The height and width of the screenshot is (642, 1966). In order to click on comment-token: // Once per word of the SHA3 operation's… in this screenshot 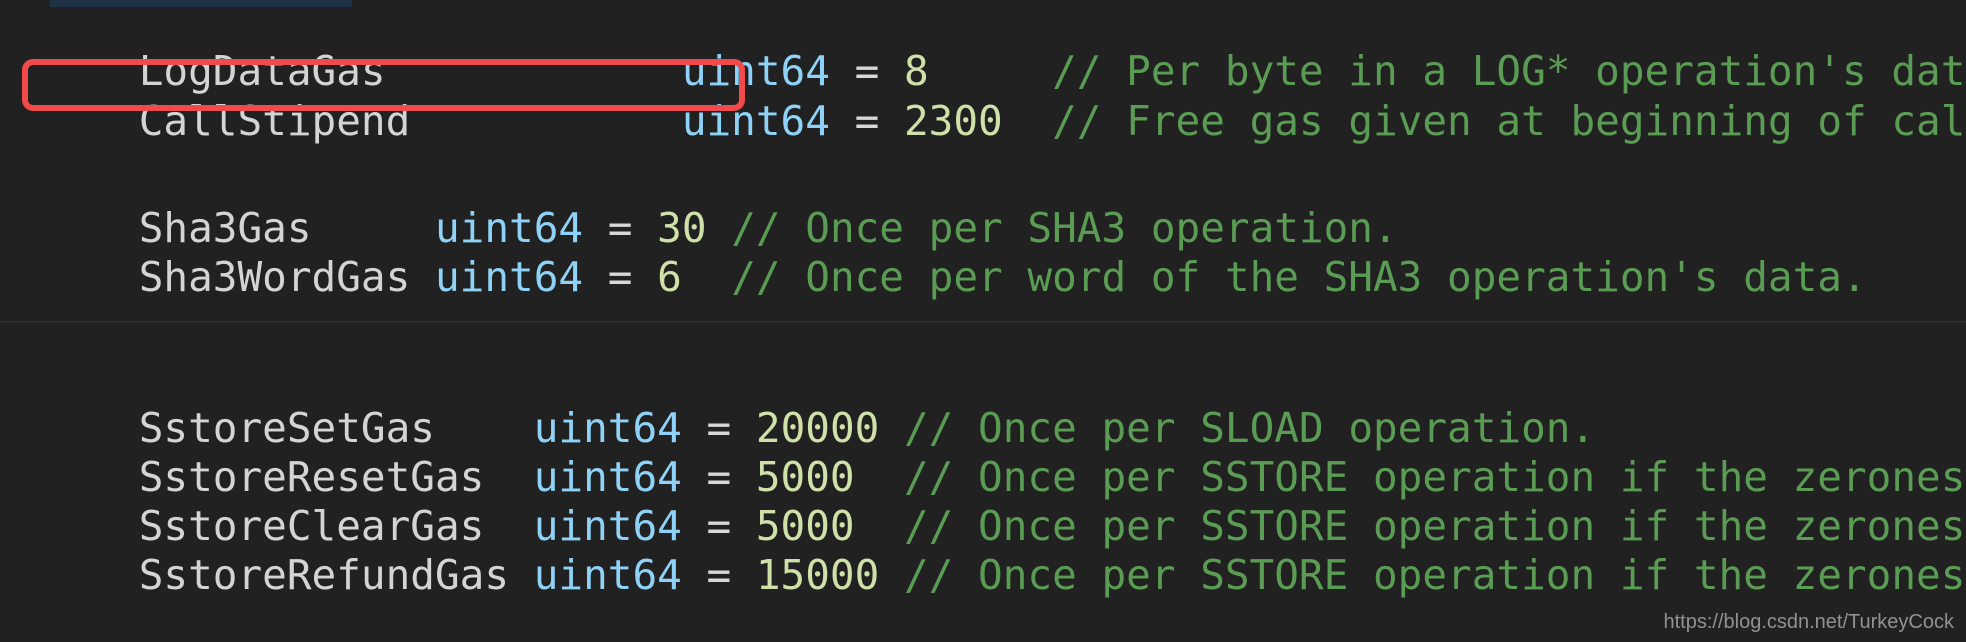, I will do `click(1299, 277)`.